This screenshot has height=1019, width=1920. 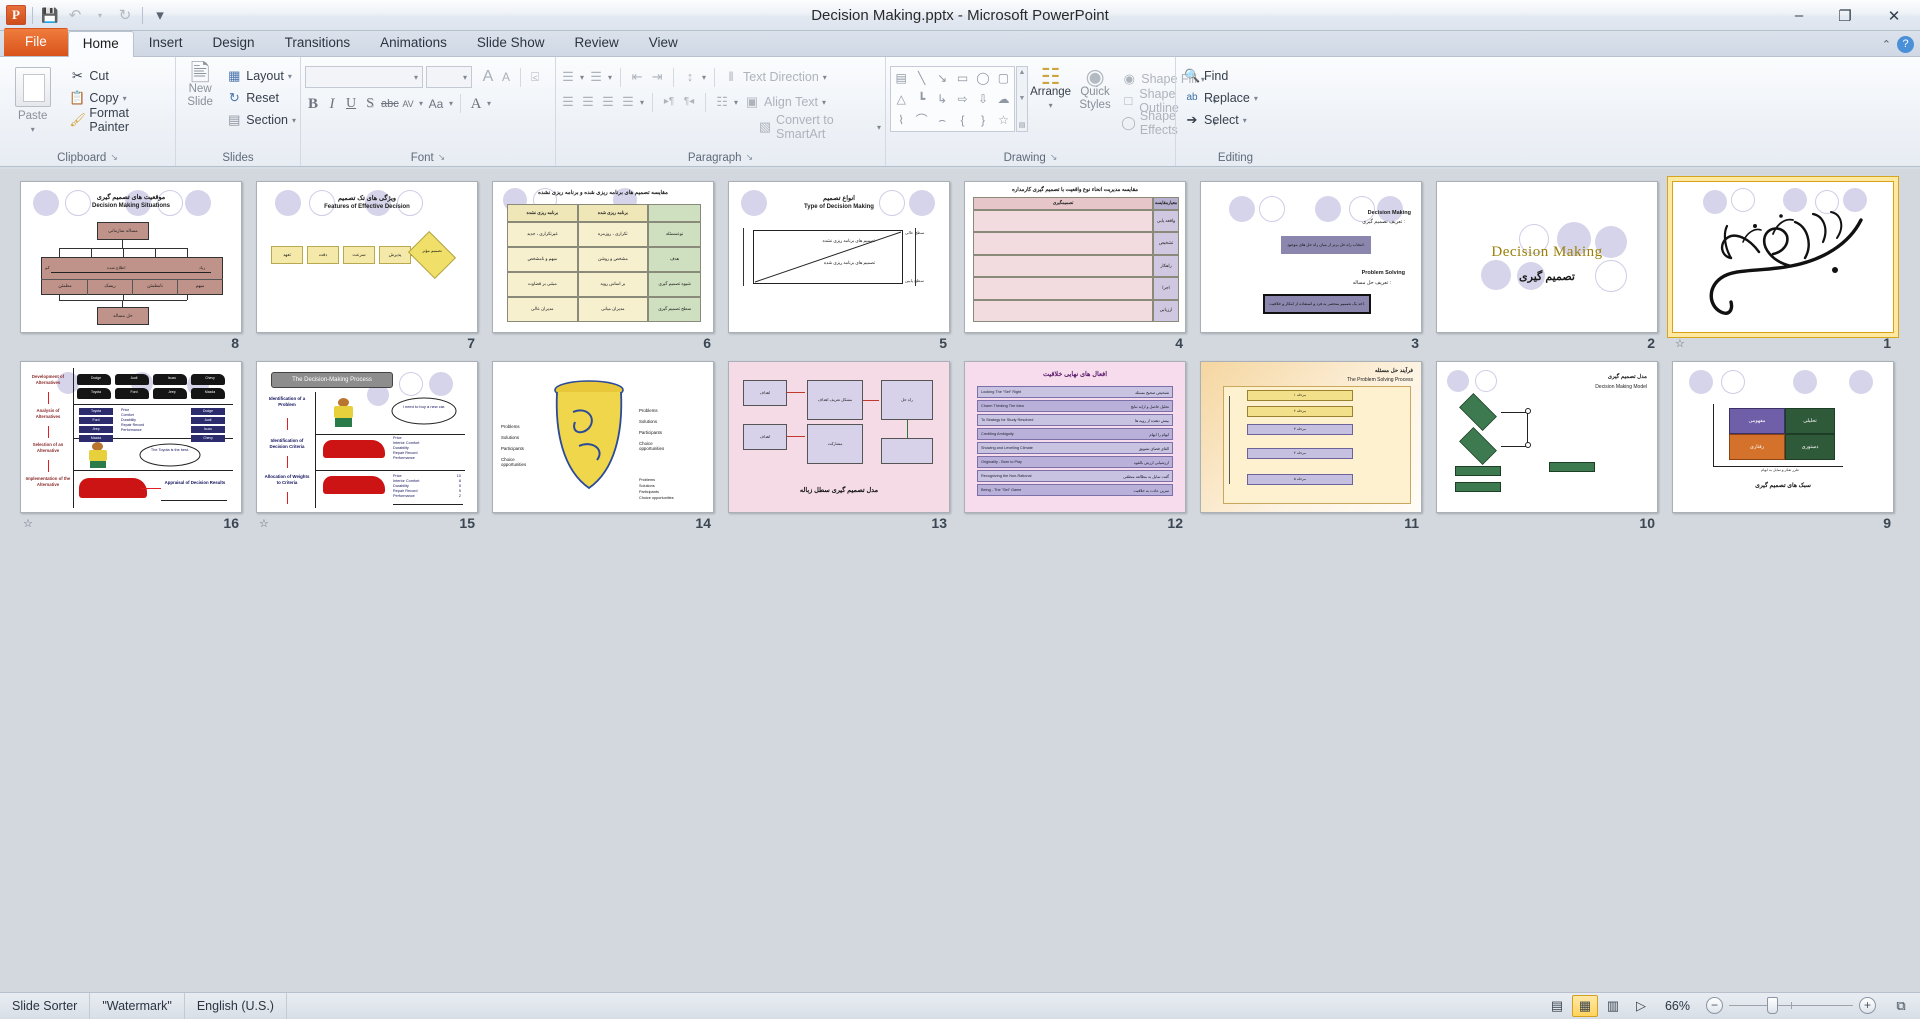 What do you see at coordinates (290, 76) in the screenshot?
I see `layout-dropdown-icon: ▾` at bounding box center [290, 76].